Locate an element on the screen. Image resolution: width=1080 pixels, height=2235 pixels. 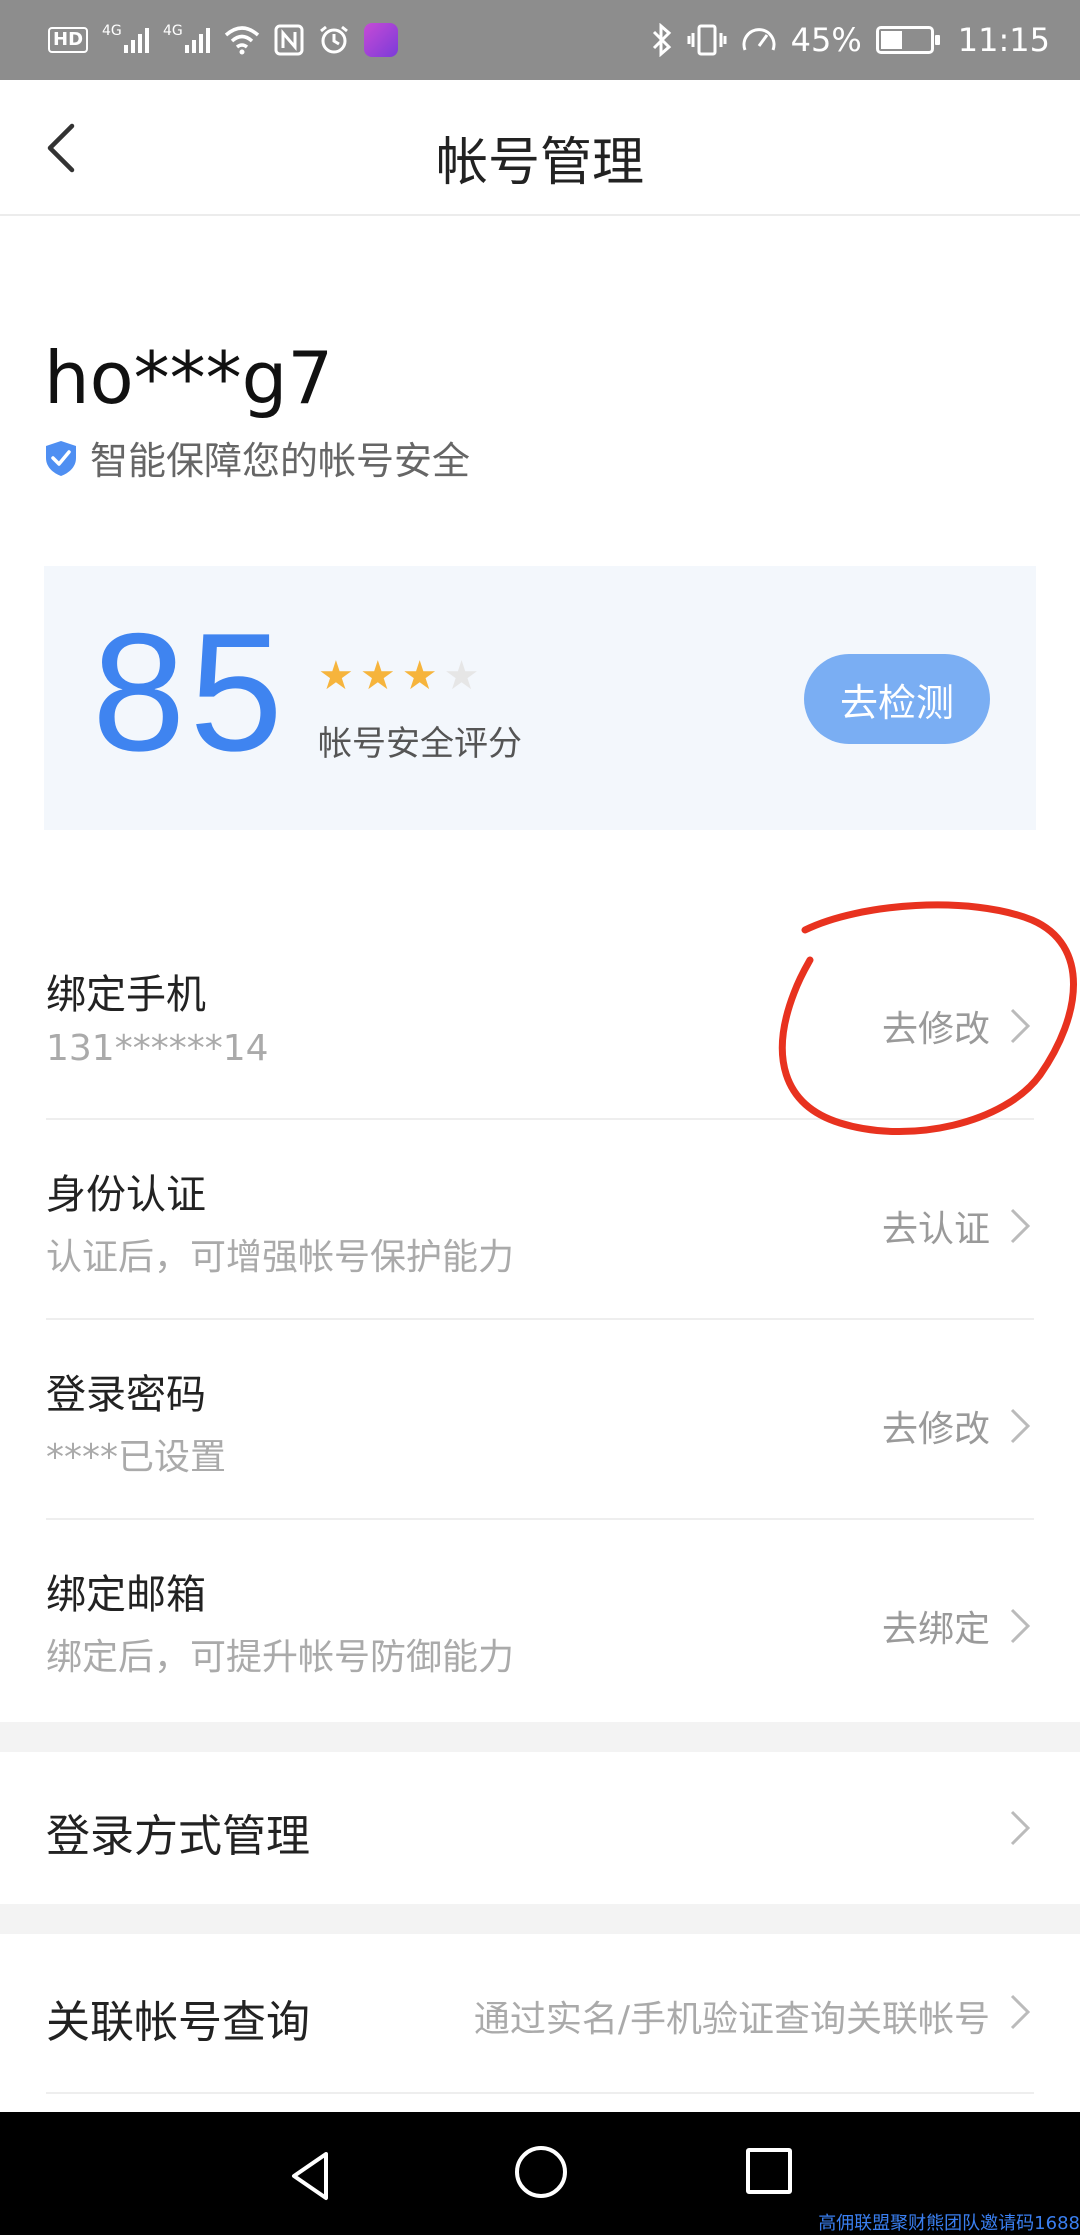
star-empty-icon: ★ is located at coordinates (461, 676).